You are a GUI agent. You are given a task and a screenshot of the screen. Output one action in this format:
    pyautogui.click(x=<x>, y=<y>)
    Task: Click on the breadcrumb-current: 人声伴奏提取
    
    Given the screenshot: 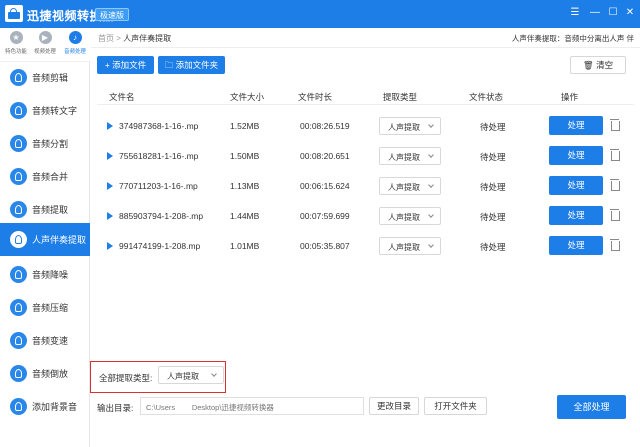 What is the action you would take?
    pyautogui.click(x=147, y=38)
    